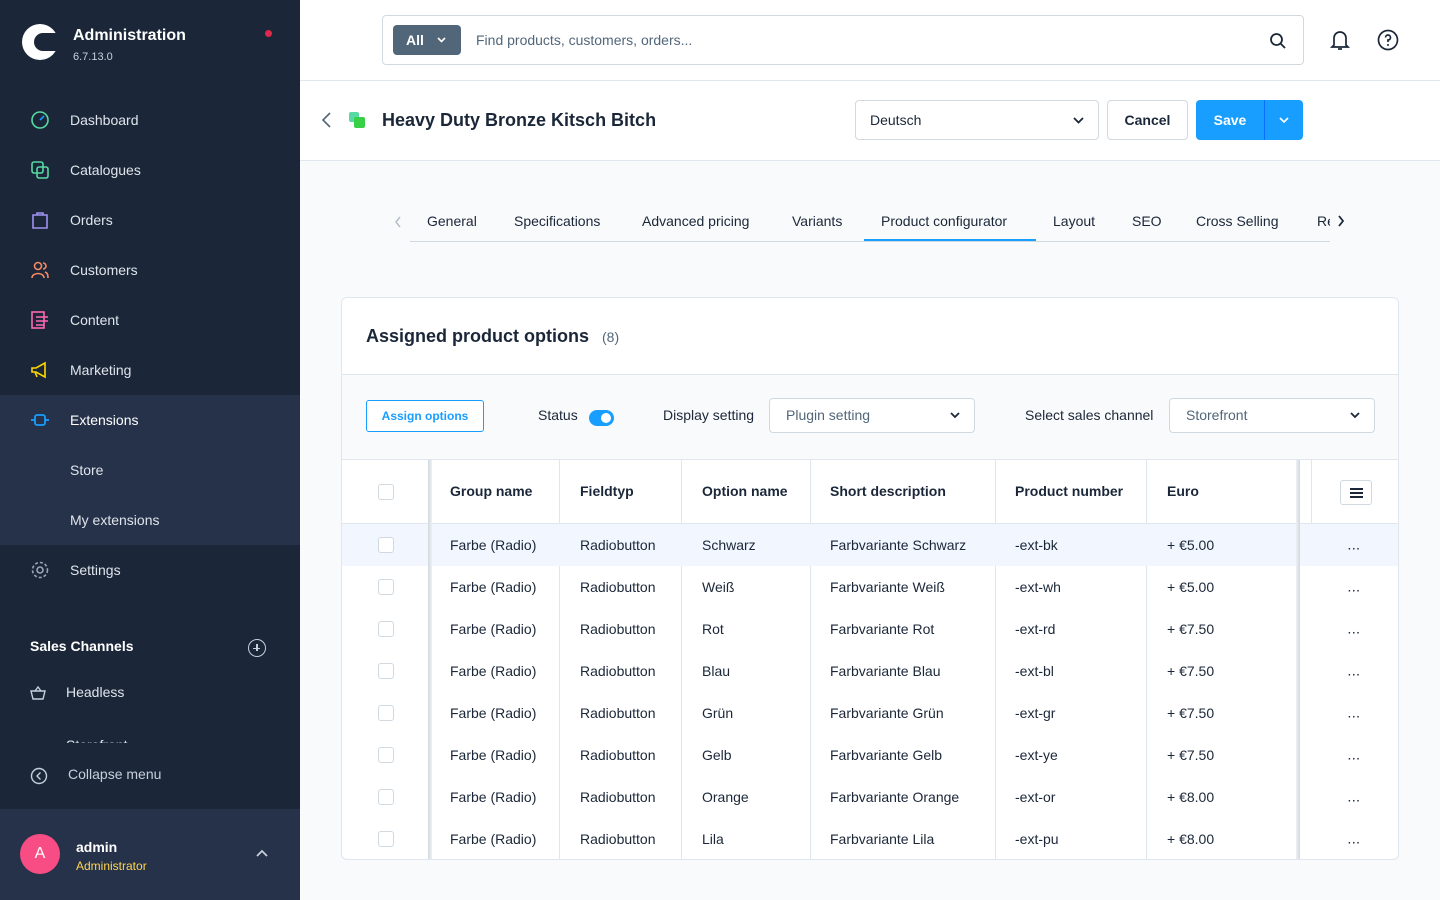 The width and height of the screenshot is (1440, 900). I want to click on euro-cell: + €8.00, so click(1191, 839).